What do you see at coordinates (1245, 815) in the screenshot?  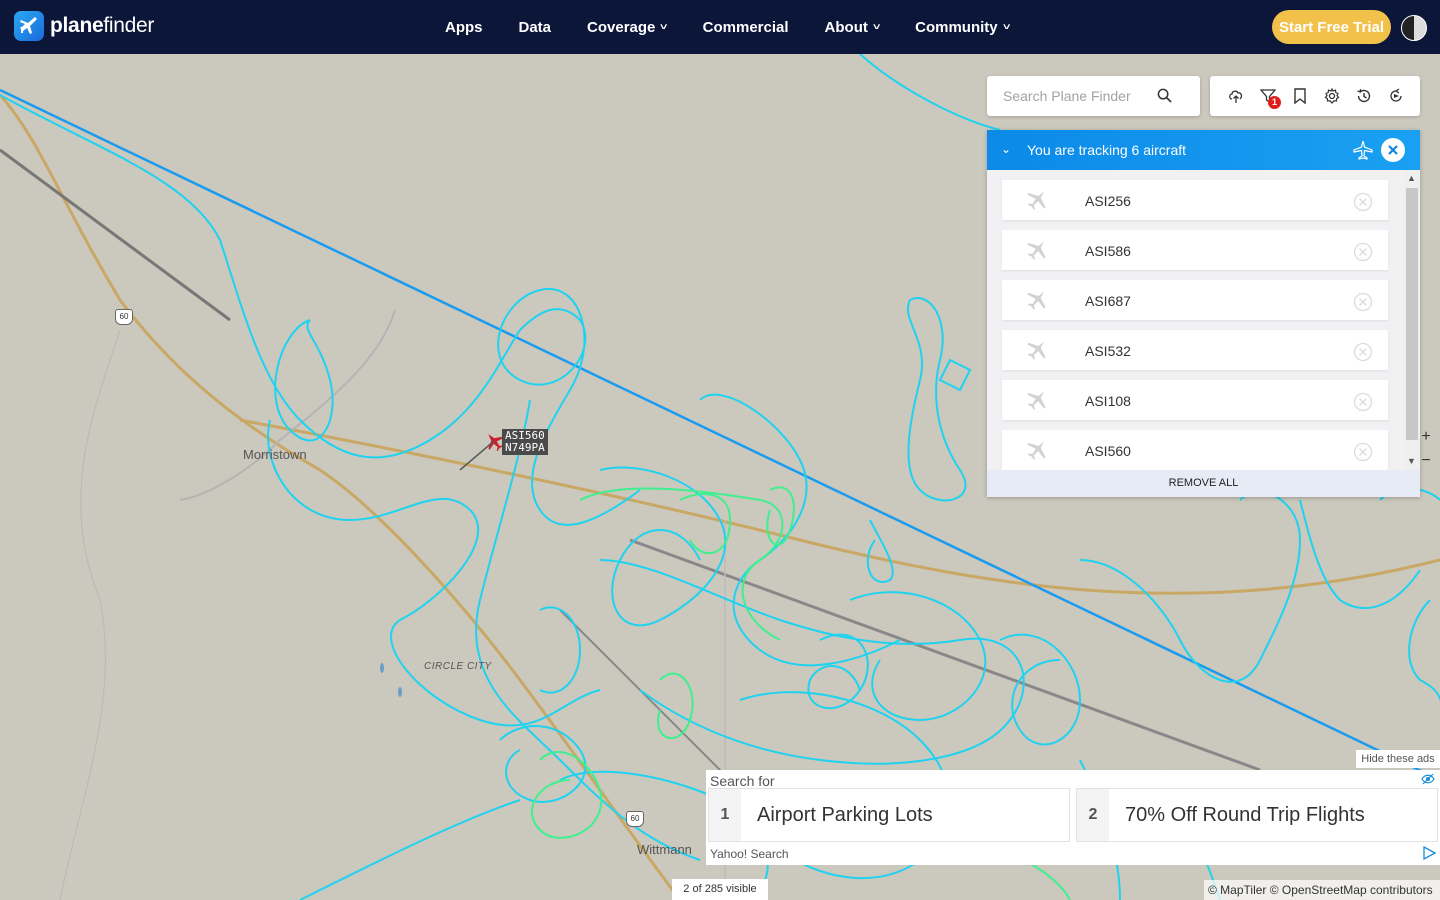 I see `ad-item-text: 70% Off Round Trip Flights` at bounding box center [1245, 815].